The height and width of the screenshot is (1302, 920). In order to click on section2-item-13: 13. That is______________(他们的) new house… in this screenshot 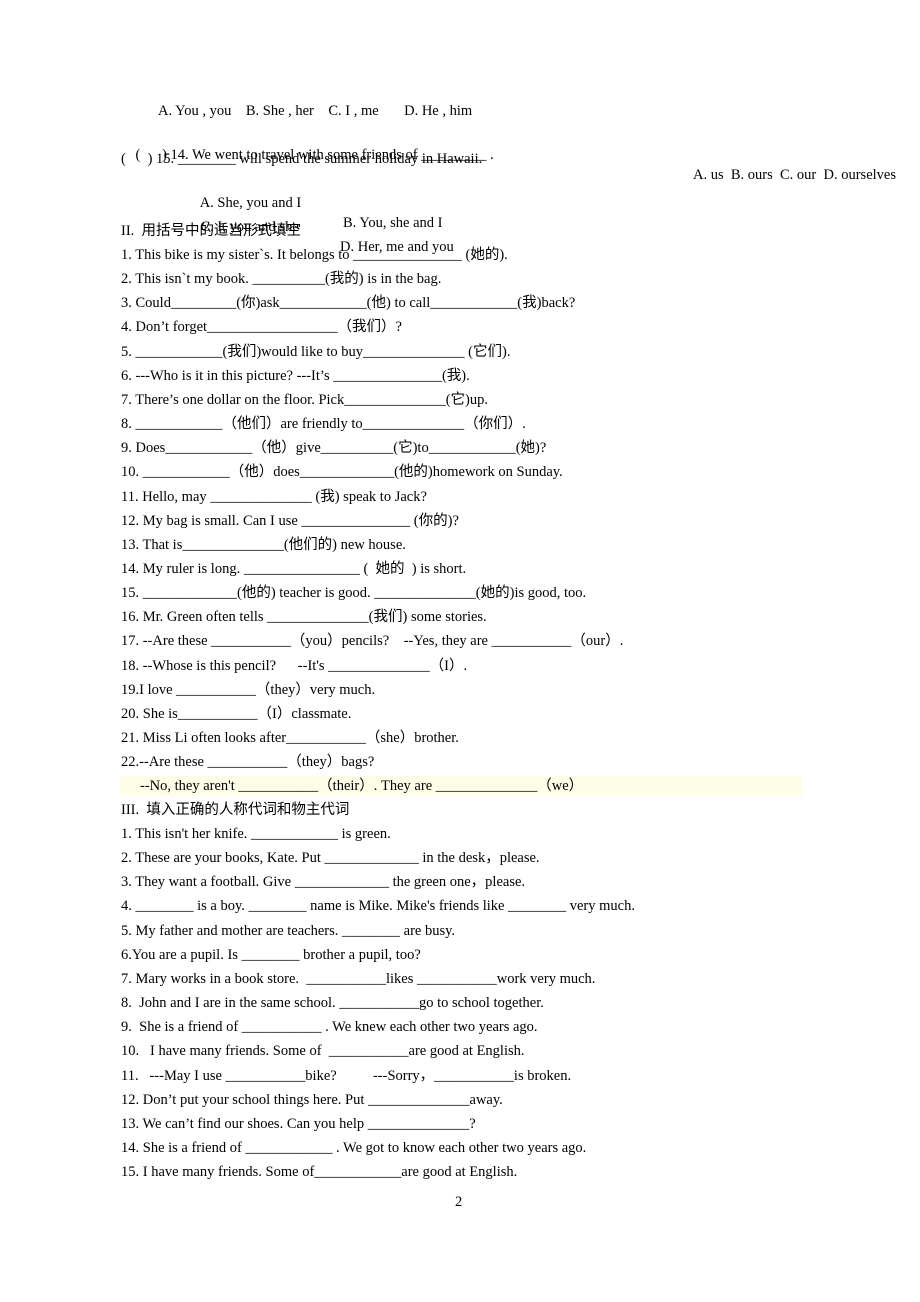, I will do `click(263, 544)`.